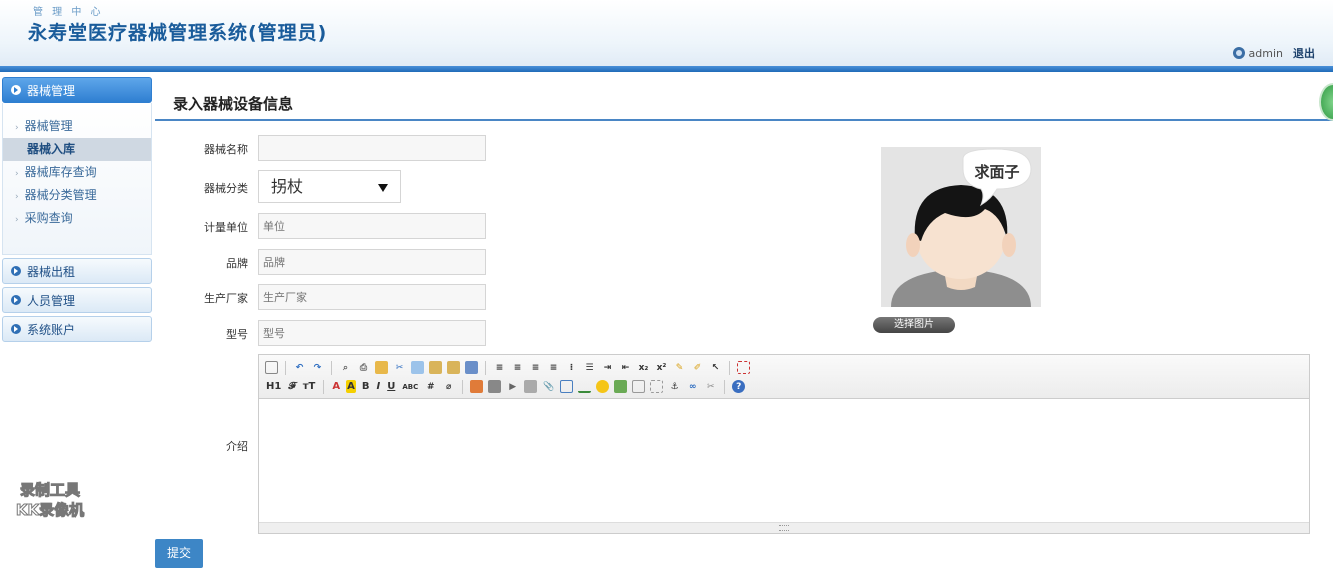  I want to click on menu-group-staff: 人员管理, so click(77, 300).